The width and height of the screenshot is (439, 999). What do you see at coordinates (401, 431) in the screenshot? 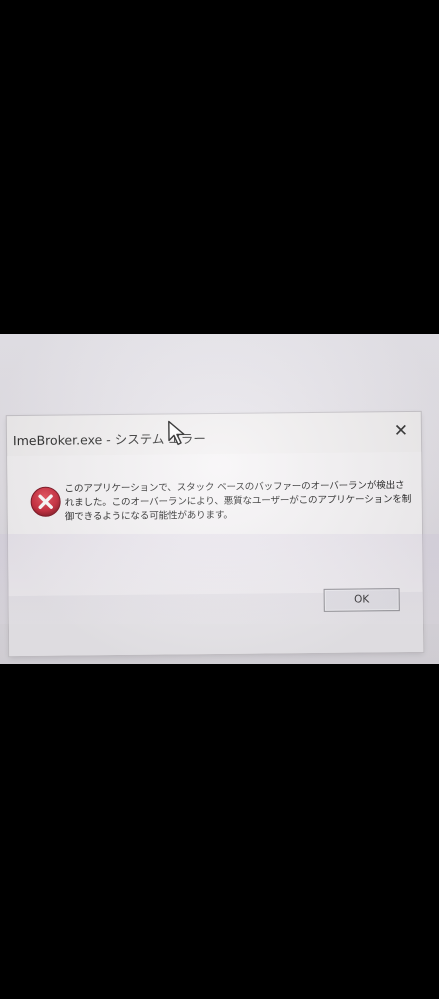
I see `close-button: ✕` at bounding box center [401, 431].